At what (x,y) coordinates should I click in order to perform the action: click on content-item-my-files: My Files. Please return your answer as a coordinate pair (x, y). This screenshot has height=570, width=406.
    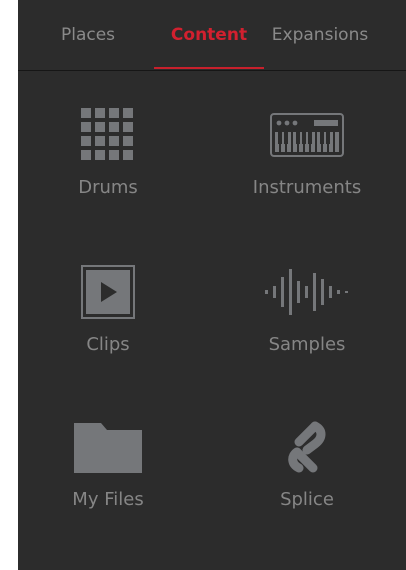
    Looking at the image, I should click on (108, 477).